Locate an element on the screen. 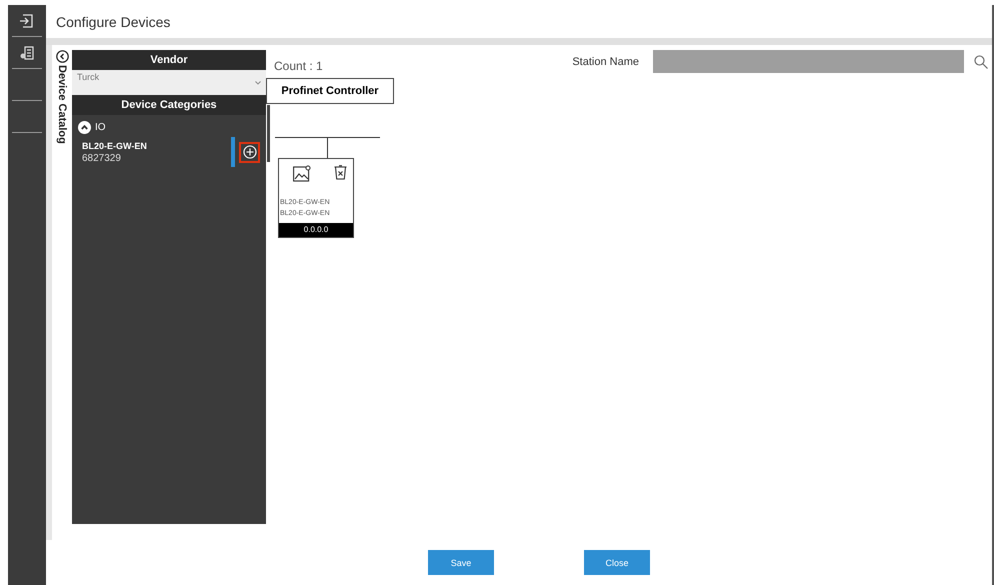 This screenshot has width=994, height=585. search-icon is located at coordinates (981, 61).